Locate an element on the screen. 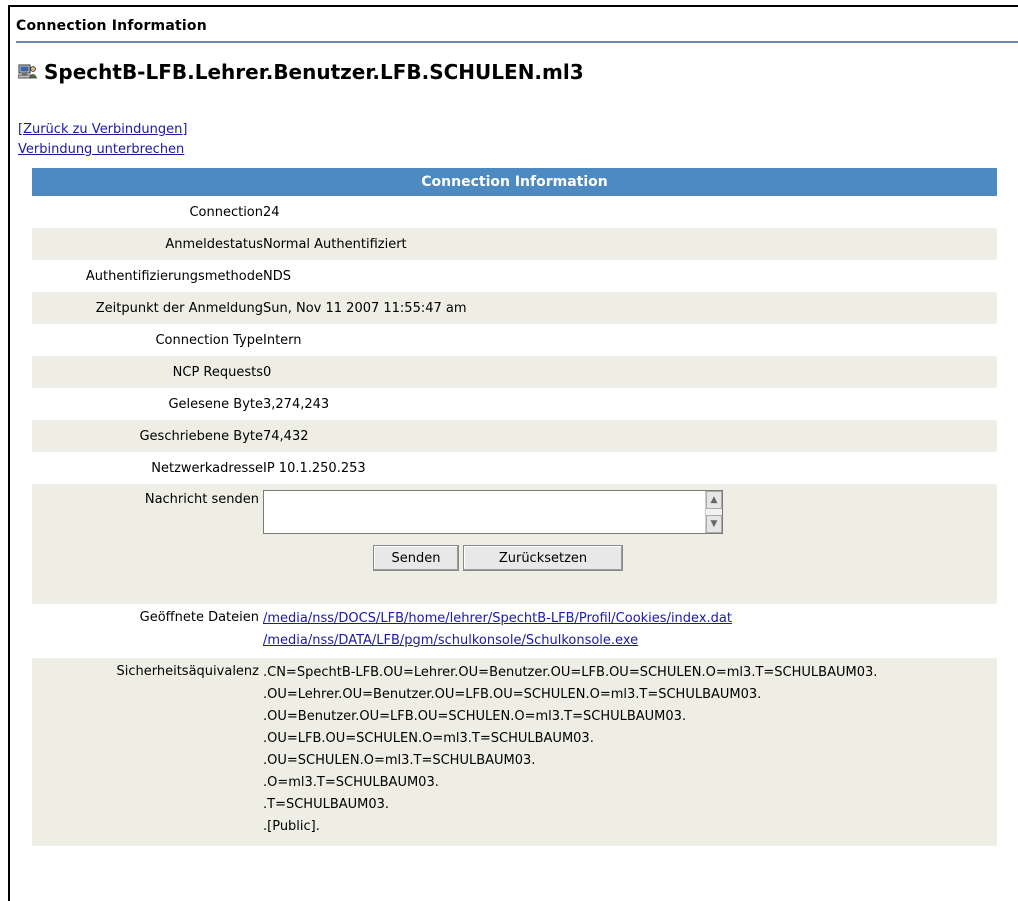 This screenshot has width=1018, height=901. row-label: Gelesene Byte is located at coordinates (215, 404).